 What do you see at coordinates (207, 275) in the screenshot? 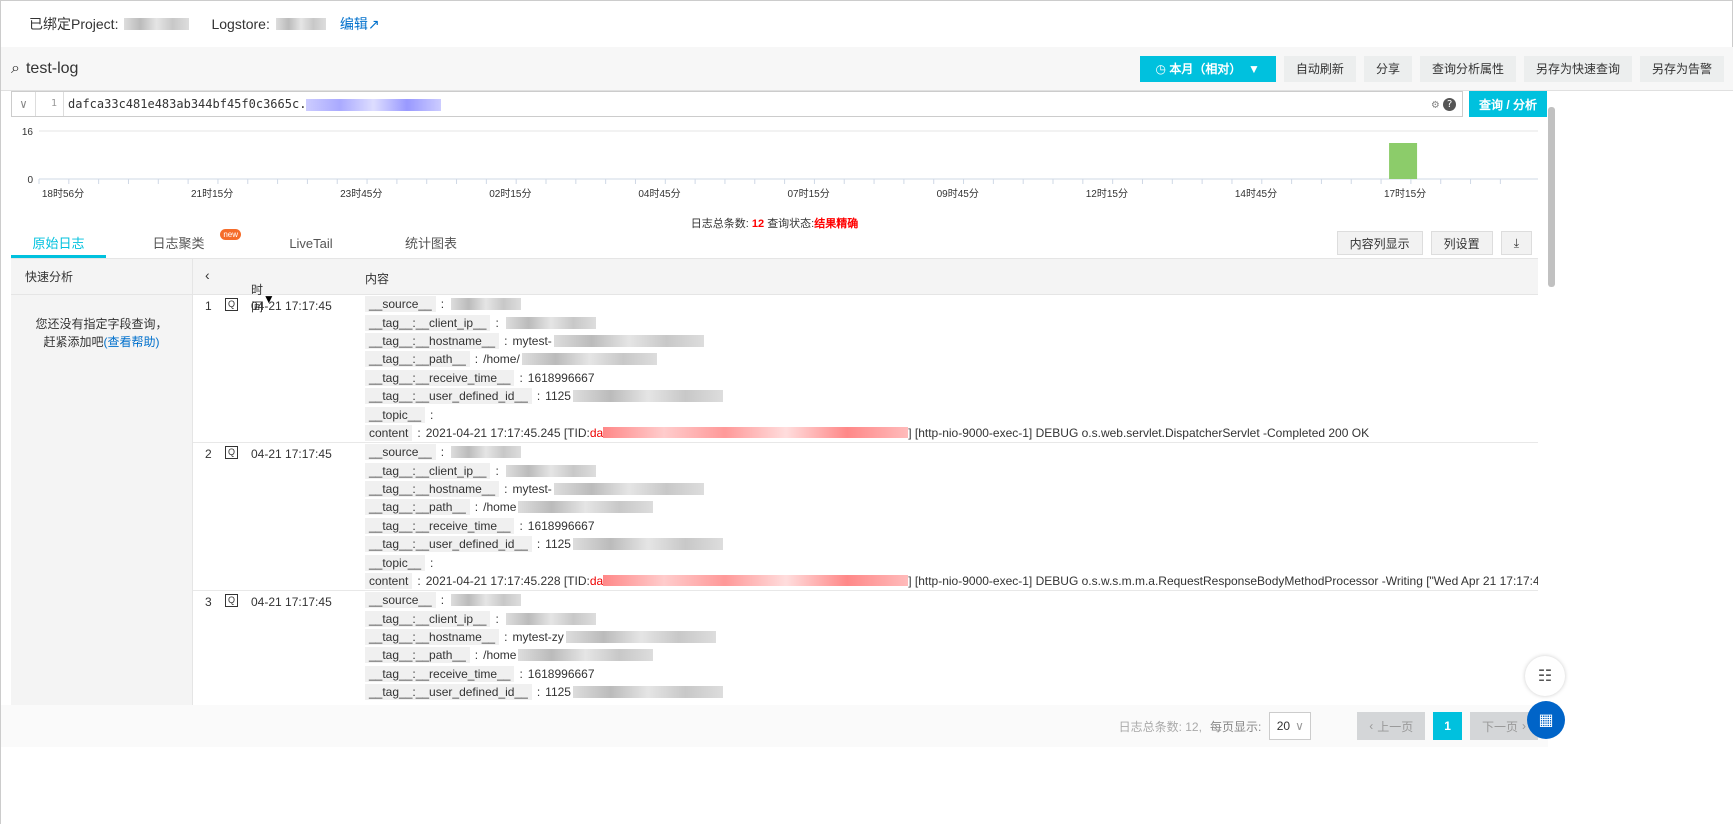
I see `collapse-chevron-icon: ‹` at bounding box center [207, 275].